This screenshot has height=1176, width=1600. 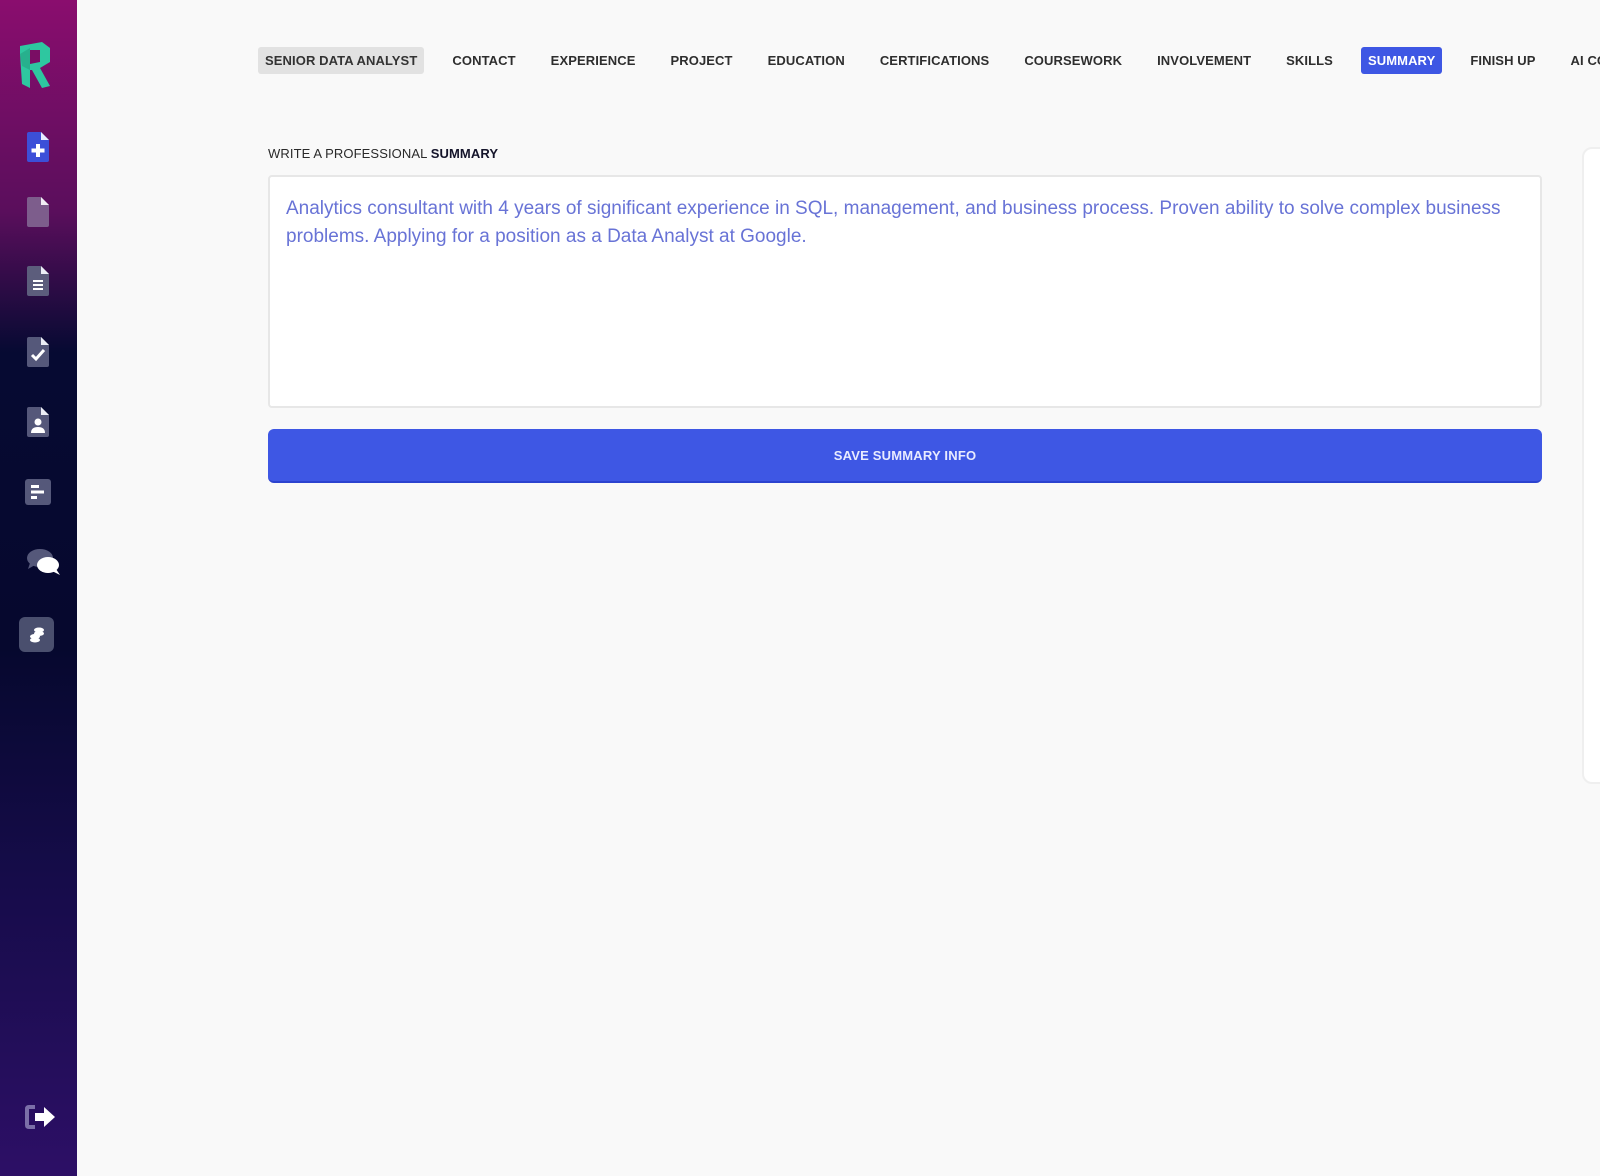 I want to click on logout-button, so click(x=41, y=1117).